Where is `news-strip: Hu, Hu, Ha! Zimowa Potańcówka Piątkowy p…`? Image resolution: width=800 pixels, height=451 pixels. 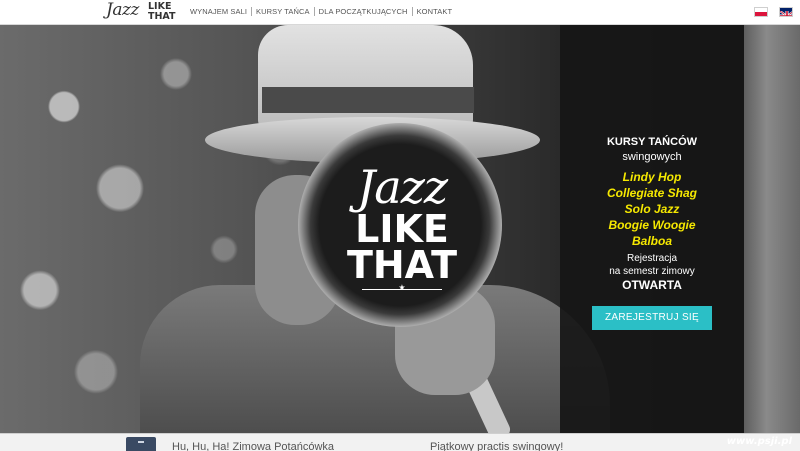
news-strip: Hu, Hu, Ha! Zimowa Potańcówka Piątkowy p… is located at coordinates (400, 442).